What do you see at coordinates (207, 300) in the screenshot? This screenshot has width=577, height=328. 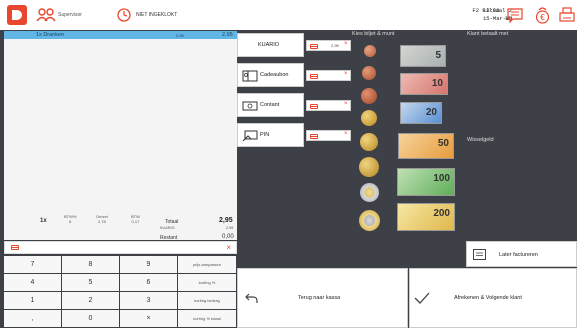 I see `key-discount-amount: korting bedrag` at bounding box center [207, 300].